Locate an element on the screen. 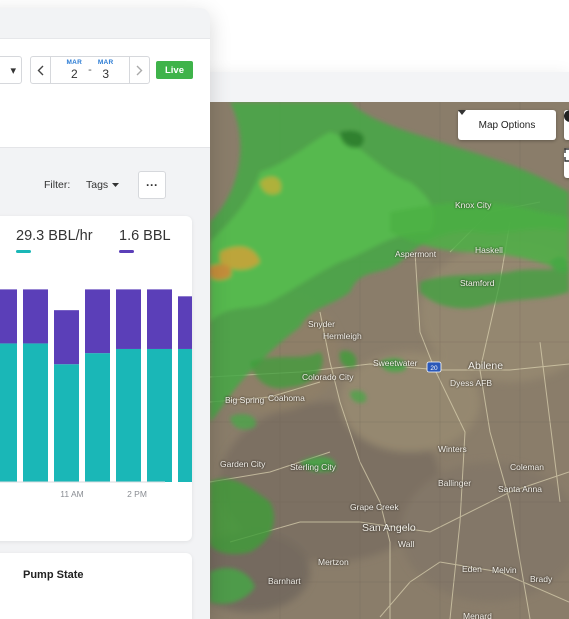  stacked-bar-chart: 11 AM 2 PM is located at coordinates (96, 394).